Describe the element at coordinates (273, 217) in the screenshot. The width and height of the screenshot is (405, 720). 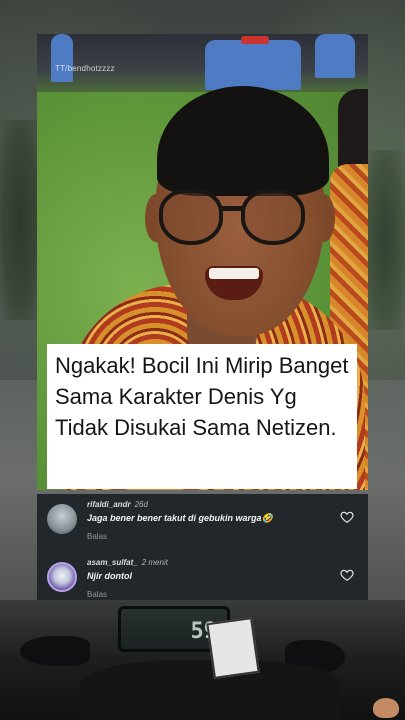
I see `glasses-lens-right` at that location.